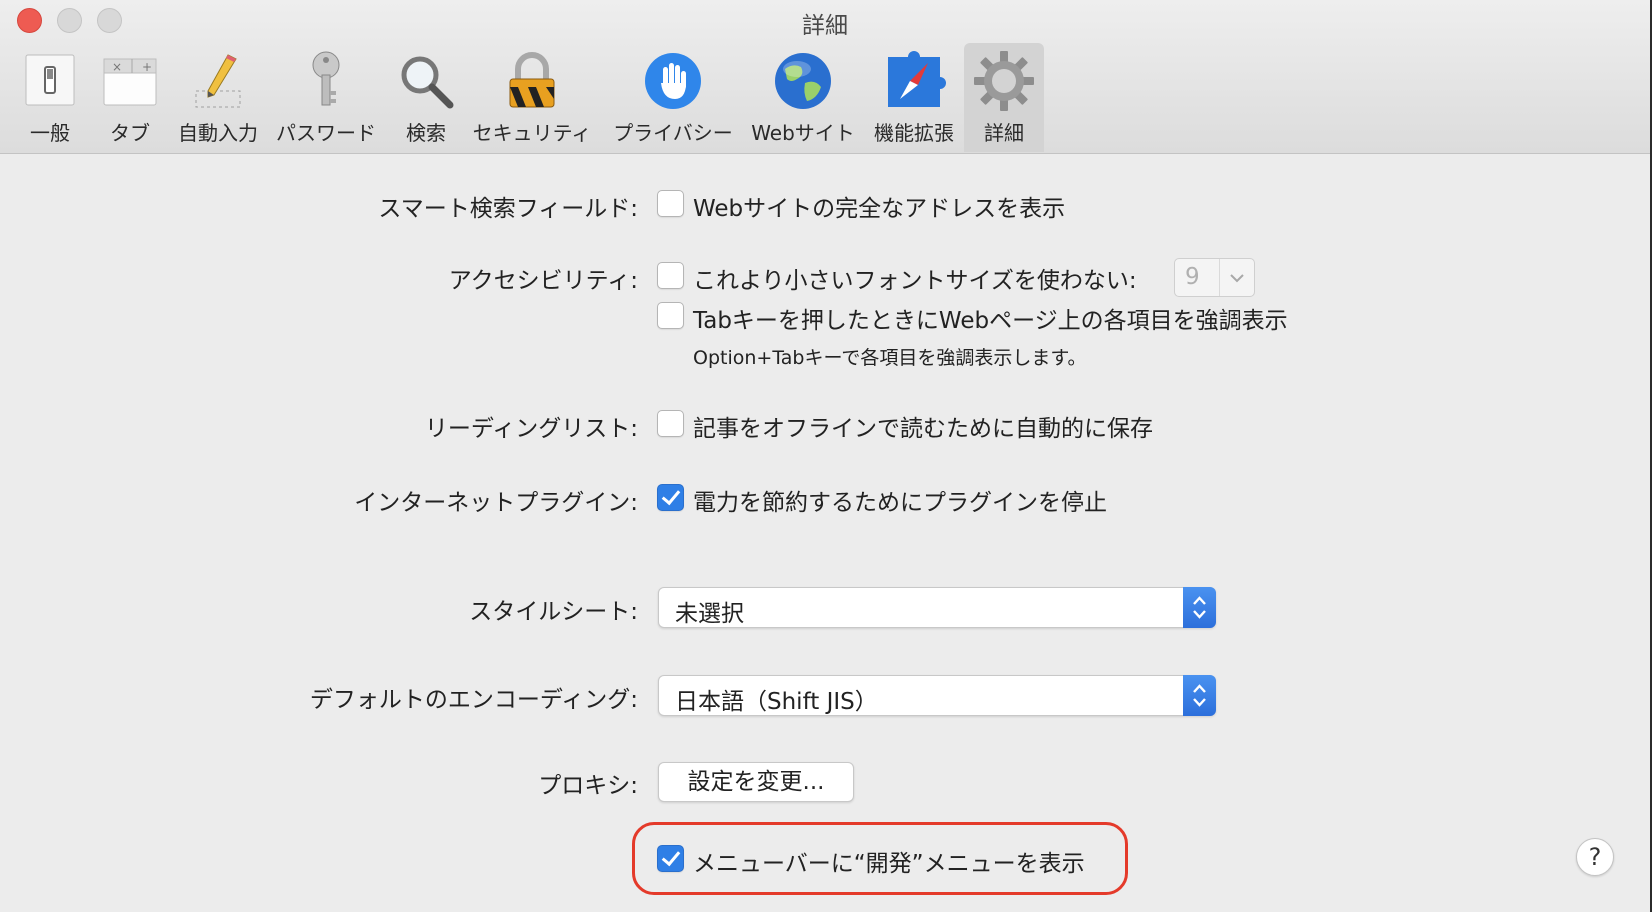 The image size is (1652, 912). Describe the element at coordinates (1004, 133) in the screenshot. I see `tab-label: 詳細` at that location.